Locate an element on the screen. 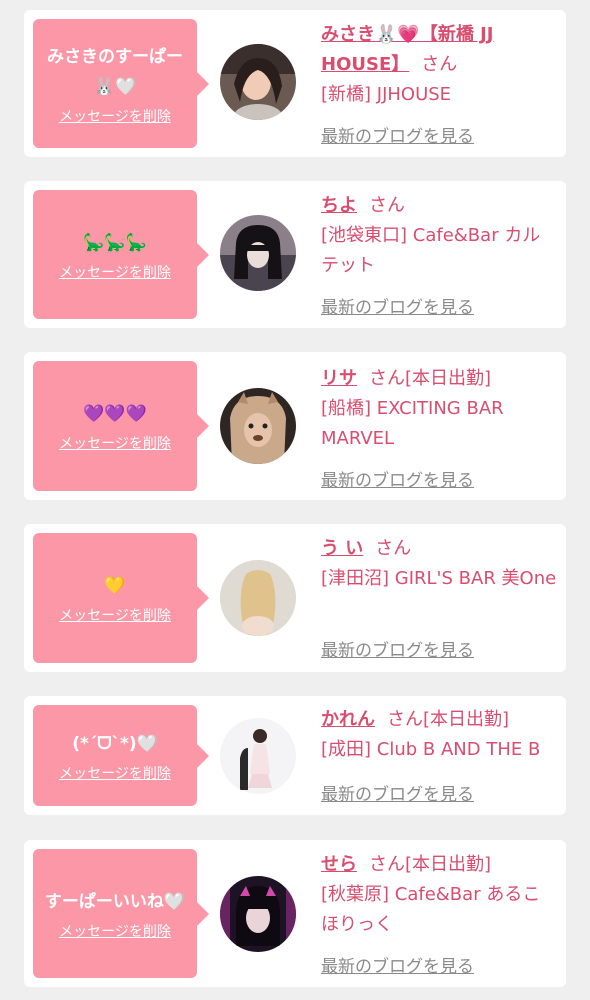 This screenshot has width=590, height=1000. name-line: みさき🐰💗【新橋 JJ HOUSE】 さん is located at coordinates (439, 50).